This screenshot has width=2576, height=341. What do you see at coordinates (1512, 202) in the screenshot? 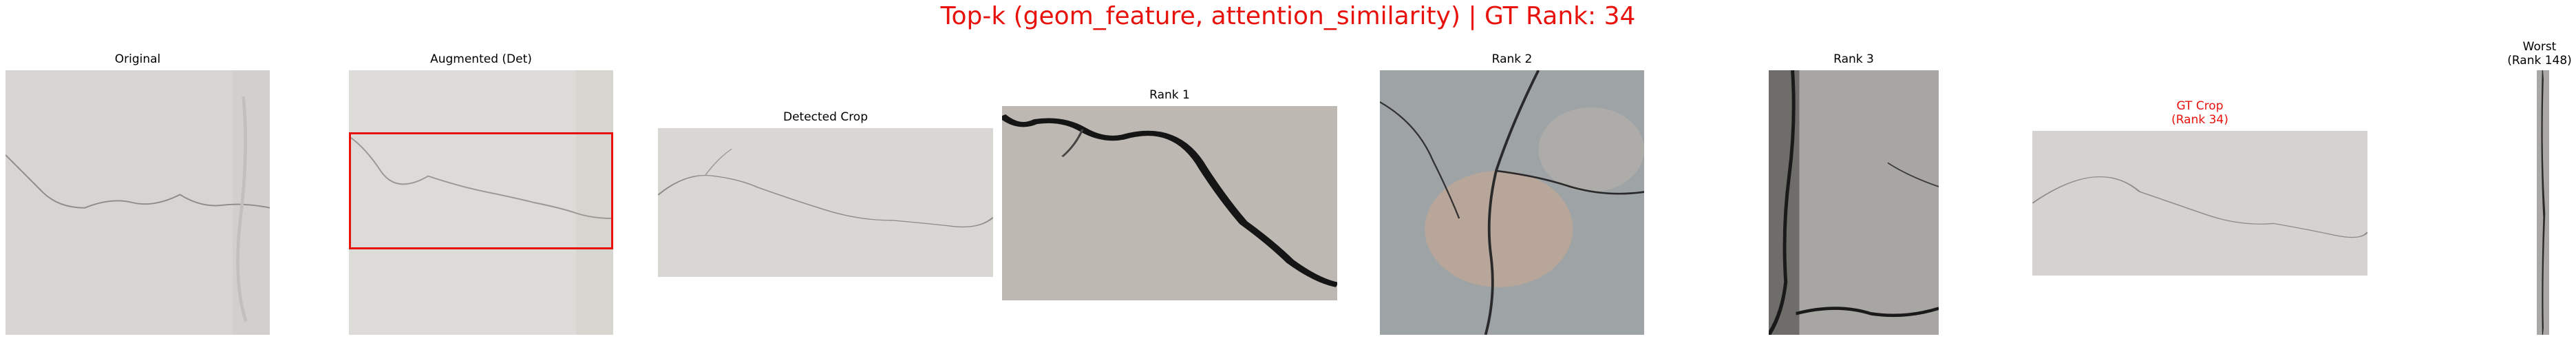
I see `rank-2-image` at bounding box center [1512, 202].